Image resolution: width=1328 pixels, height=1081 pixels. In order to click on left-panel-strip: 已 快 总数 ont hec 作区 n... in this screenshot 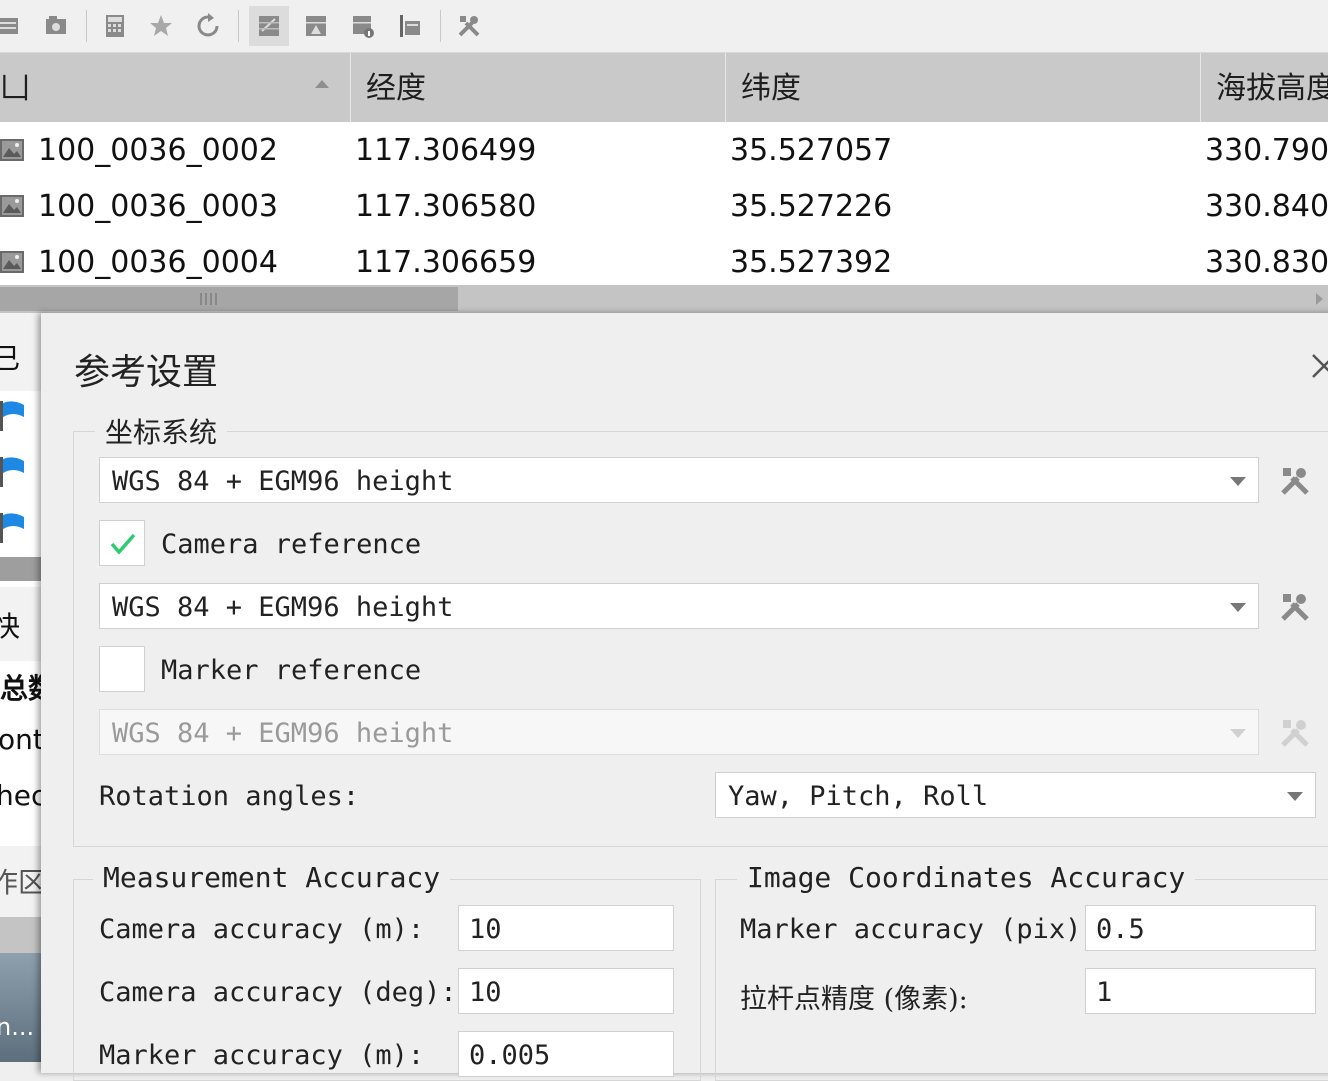, I will do `click(21, 687)`.